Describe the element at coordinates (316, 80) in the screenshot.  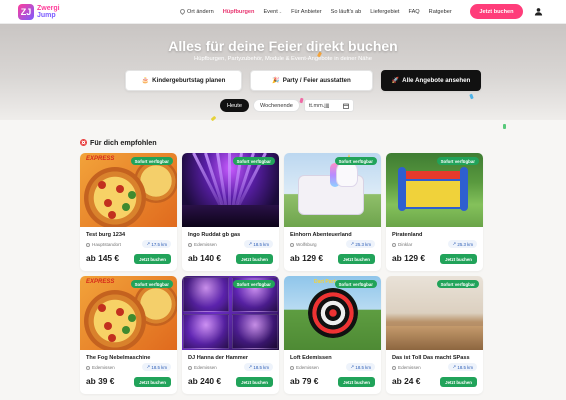
I see `equip-party-label: Party / Feier ausstatten` at that location.